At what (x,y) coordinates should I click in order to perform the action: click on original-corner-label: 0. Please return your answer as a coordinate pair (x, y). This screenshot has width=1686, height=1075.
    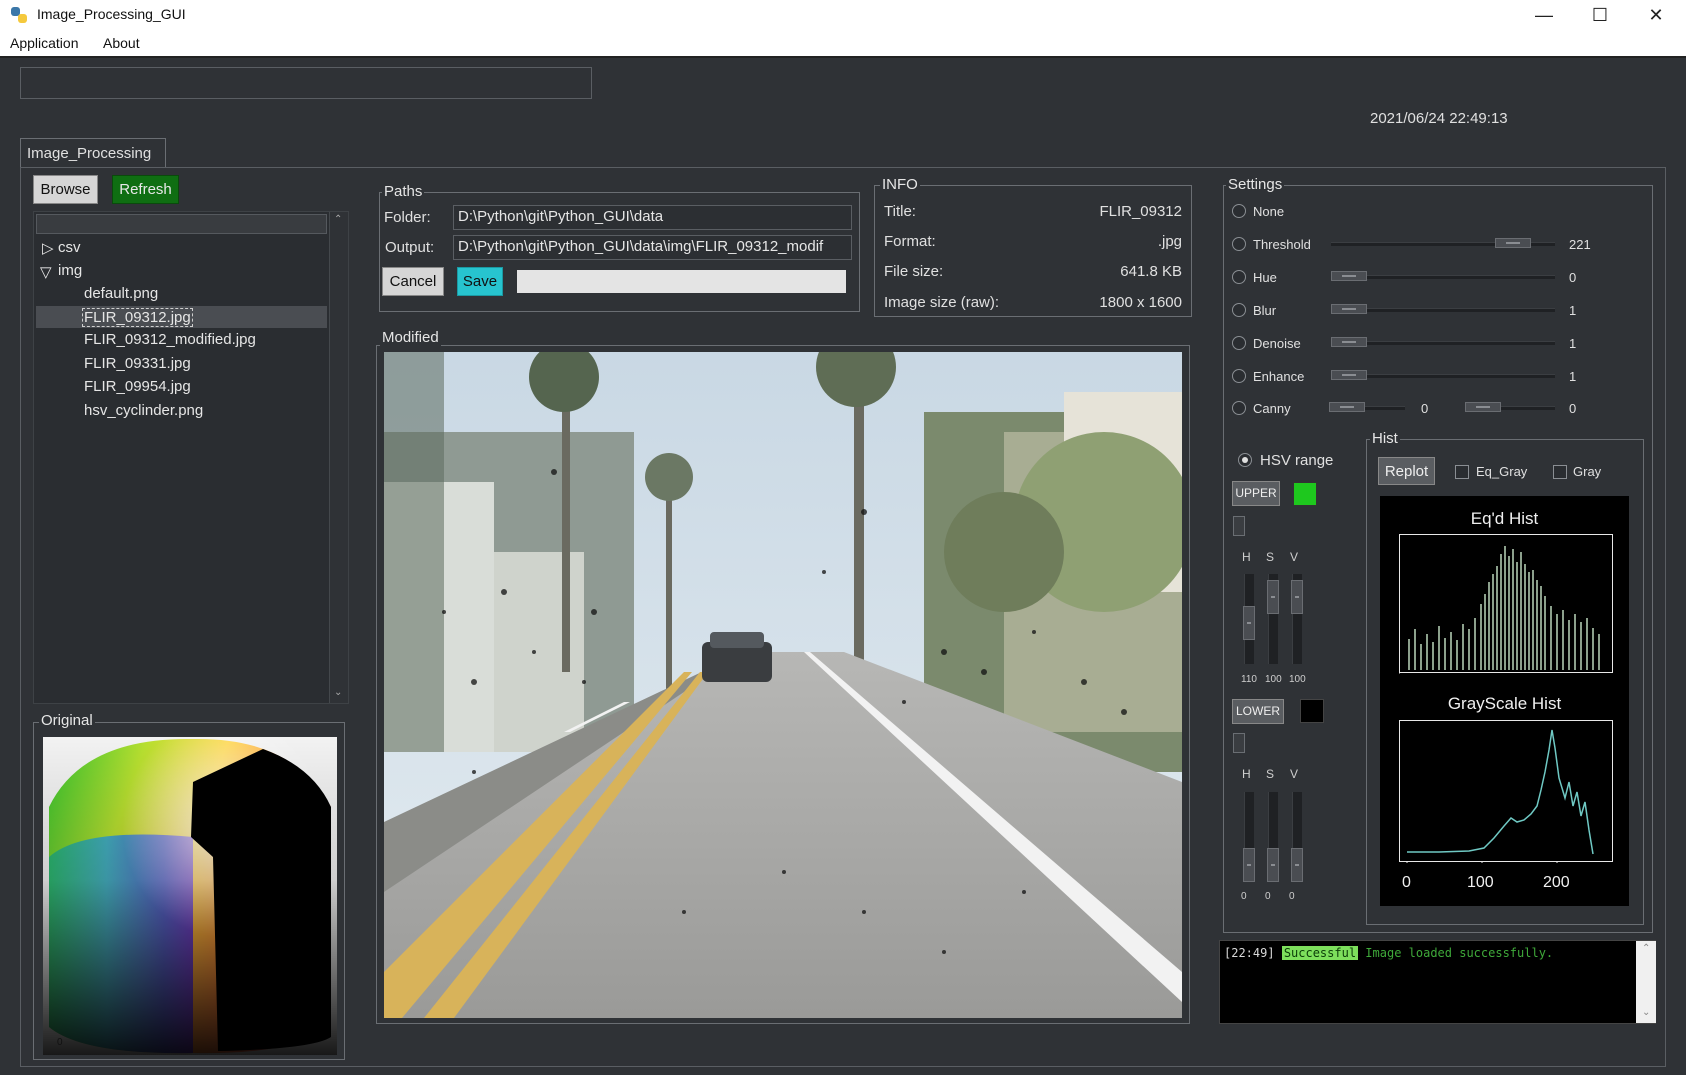
    Looking at the image, I should click on (60, 1042).